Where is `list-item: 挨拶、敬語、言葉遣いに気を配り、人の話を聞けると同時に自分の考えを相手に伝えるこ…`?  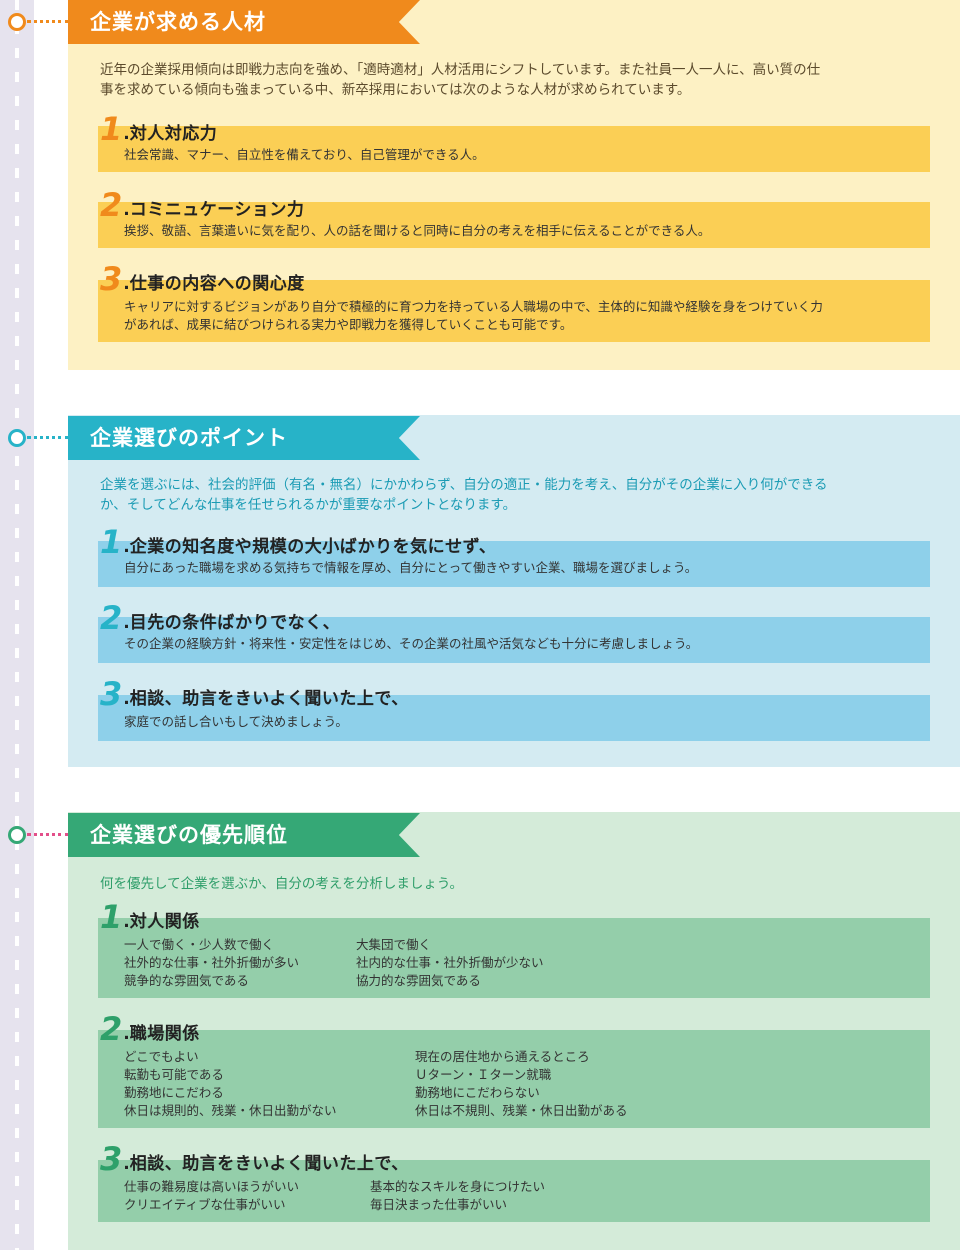
list-item: 挨拶、敬語、言葉遣いに気を配り、人の話を聞けると同時に自分の考えを相手に伝えるこ… is located at coordinates (514, 218).